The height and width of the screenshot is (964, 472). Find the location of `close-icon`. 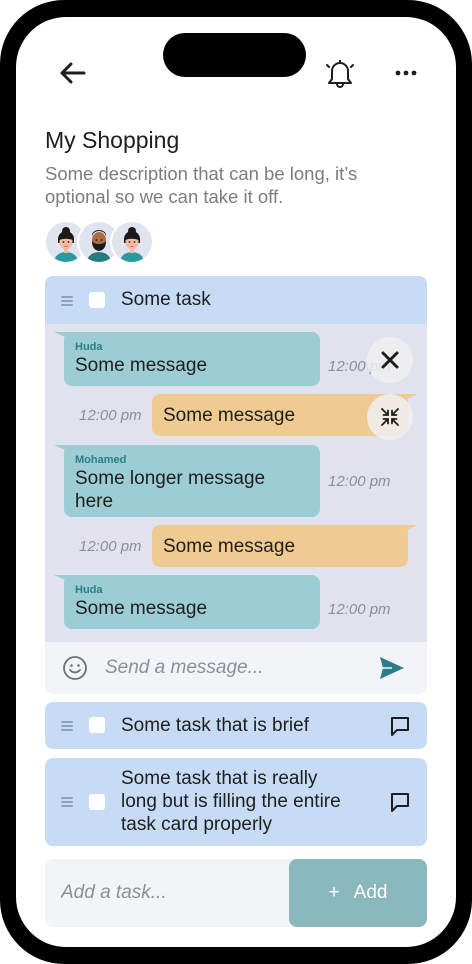

close-icon is located at coordinates (390, 360).